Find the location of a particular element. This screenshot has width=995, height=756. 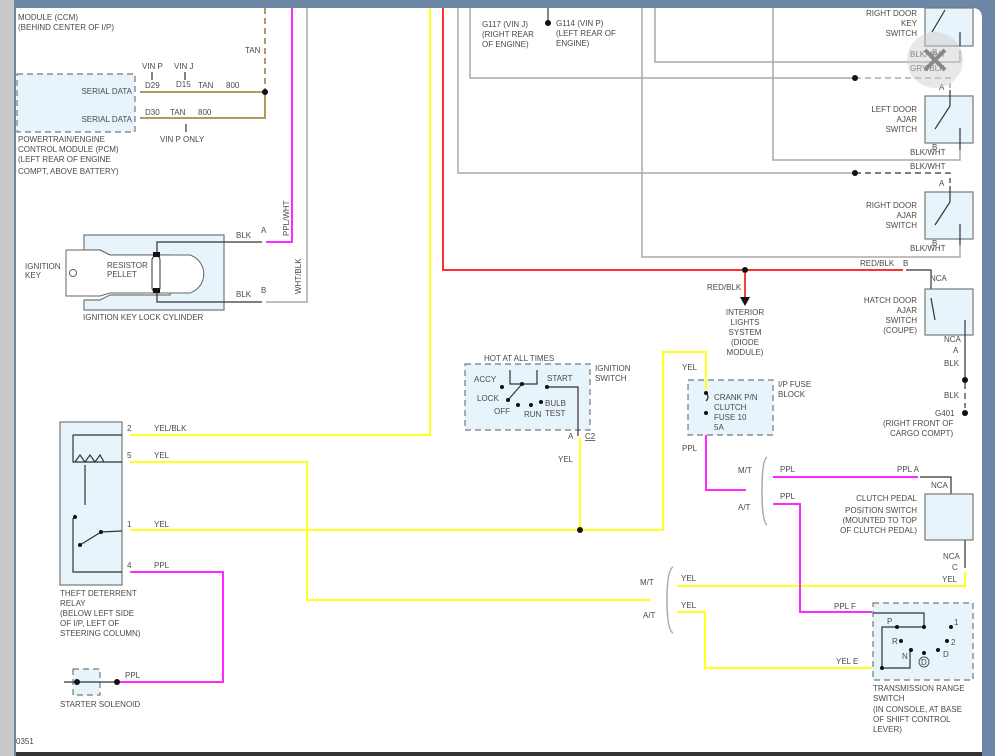

svg-text: (IN CONSOLE, AT BASE is located at coordinates (917, 709).